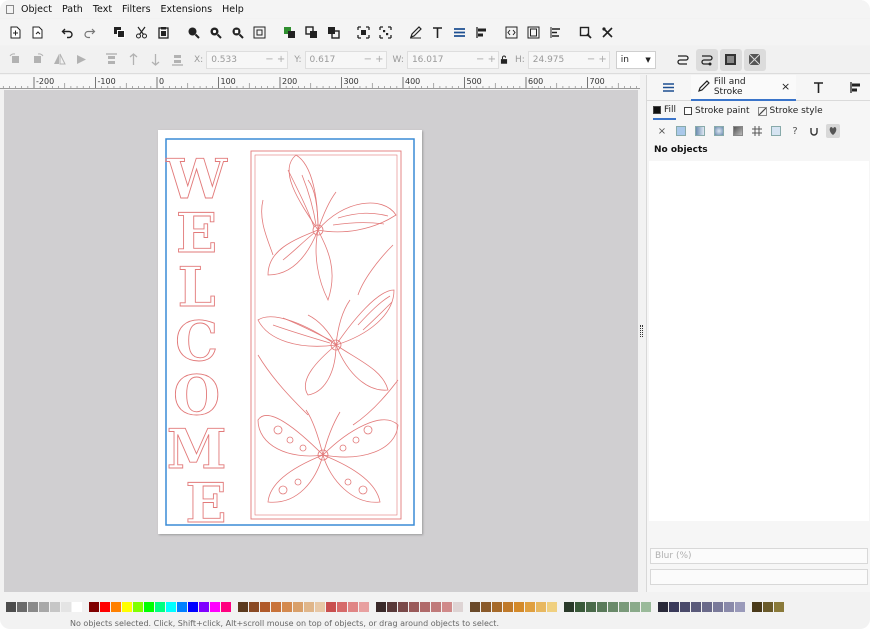  What do you see at coordinates (385, 32) in the screenshot?
I see `ungroup-button` at bounding box center [385, 32].